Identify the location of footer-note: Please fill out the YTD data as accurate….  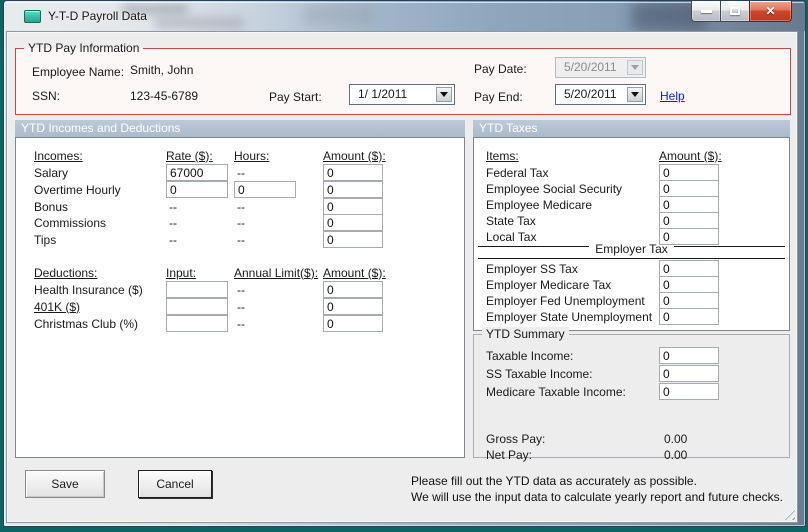
(597, 489).